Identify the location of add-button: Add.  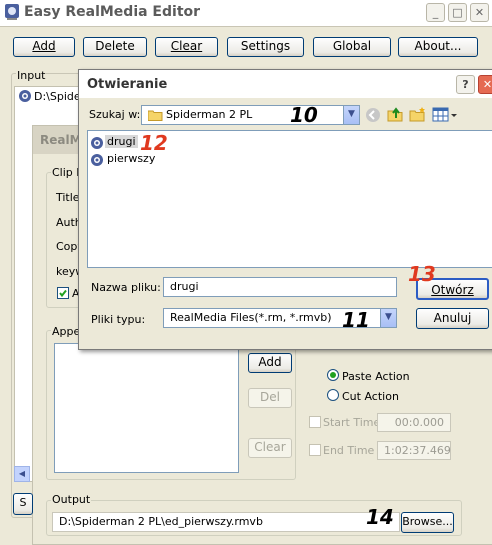
(44, 47).